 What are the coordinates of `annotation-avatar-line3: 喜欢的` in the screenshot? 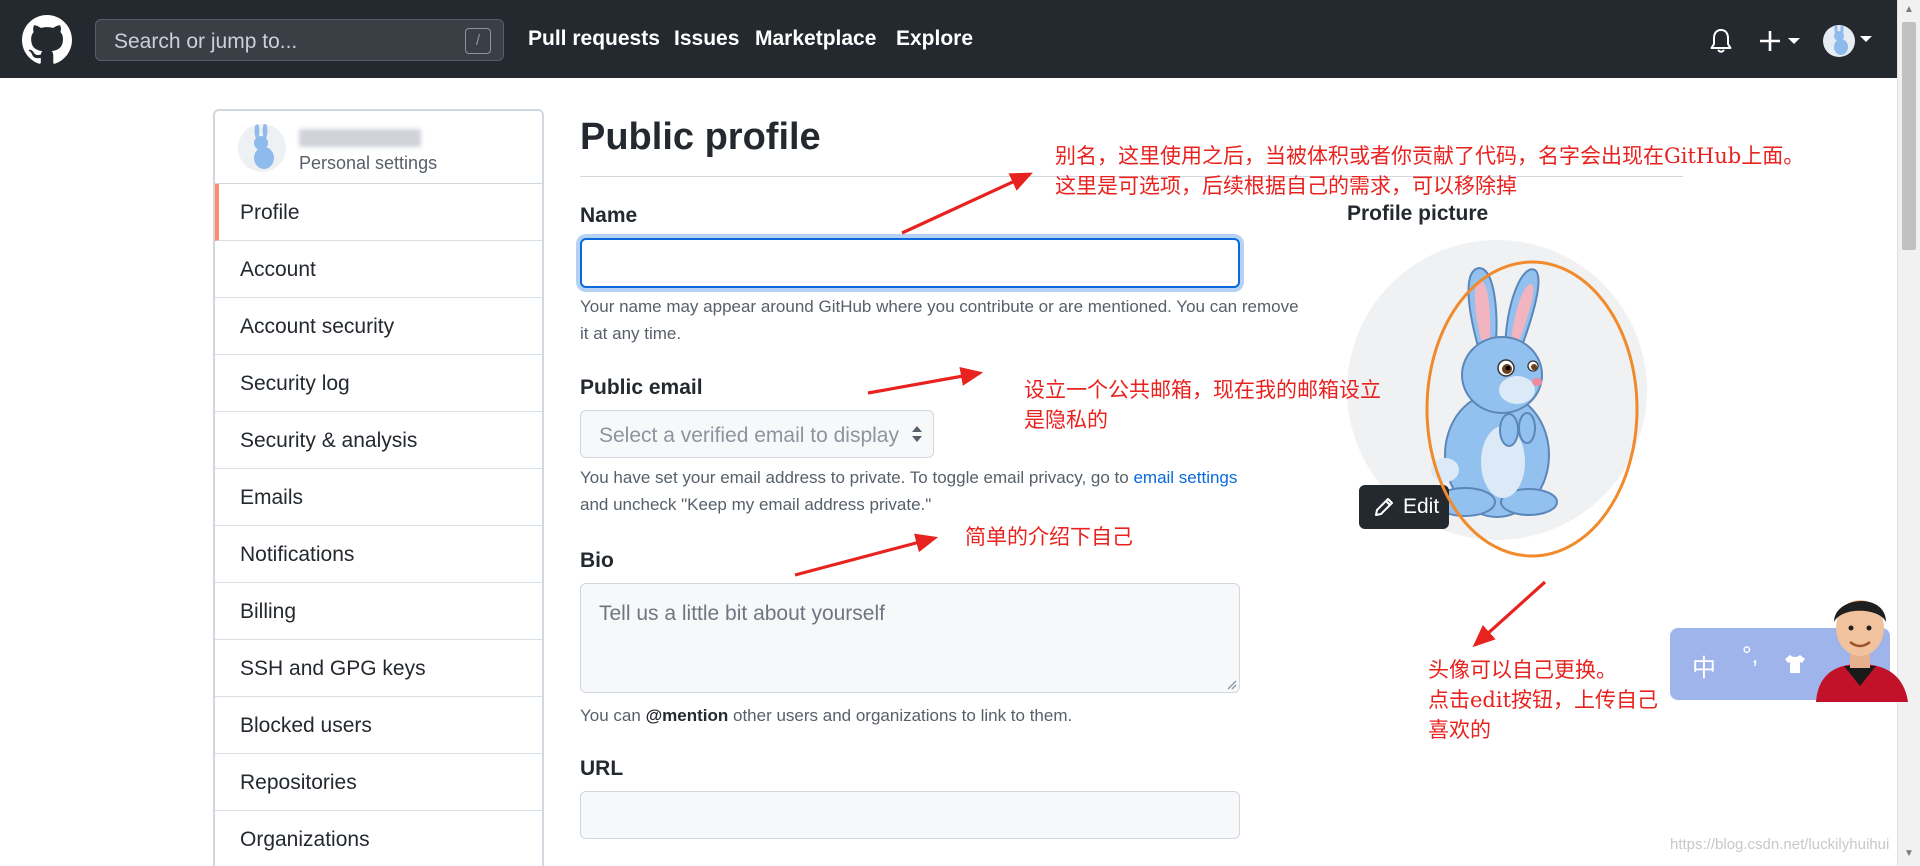 It's located at (1459, 730).